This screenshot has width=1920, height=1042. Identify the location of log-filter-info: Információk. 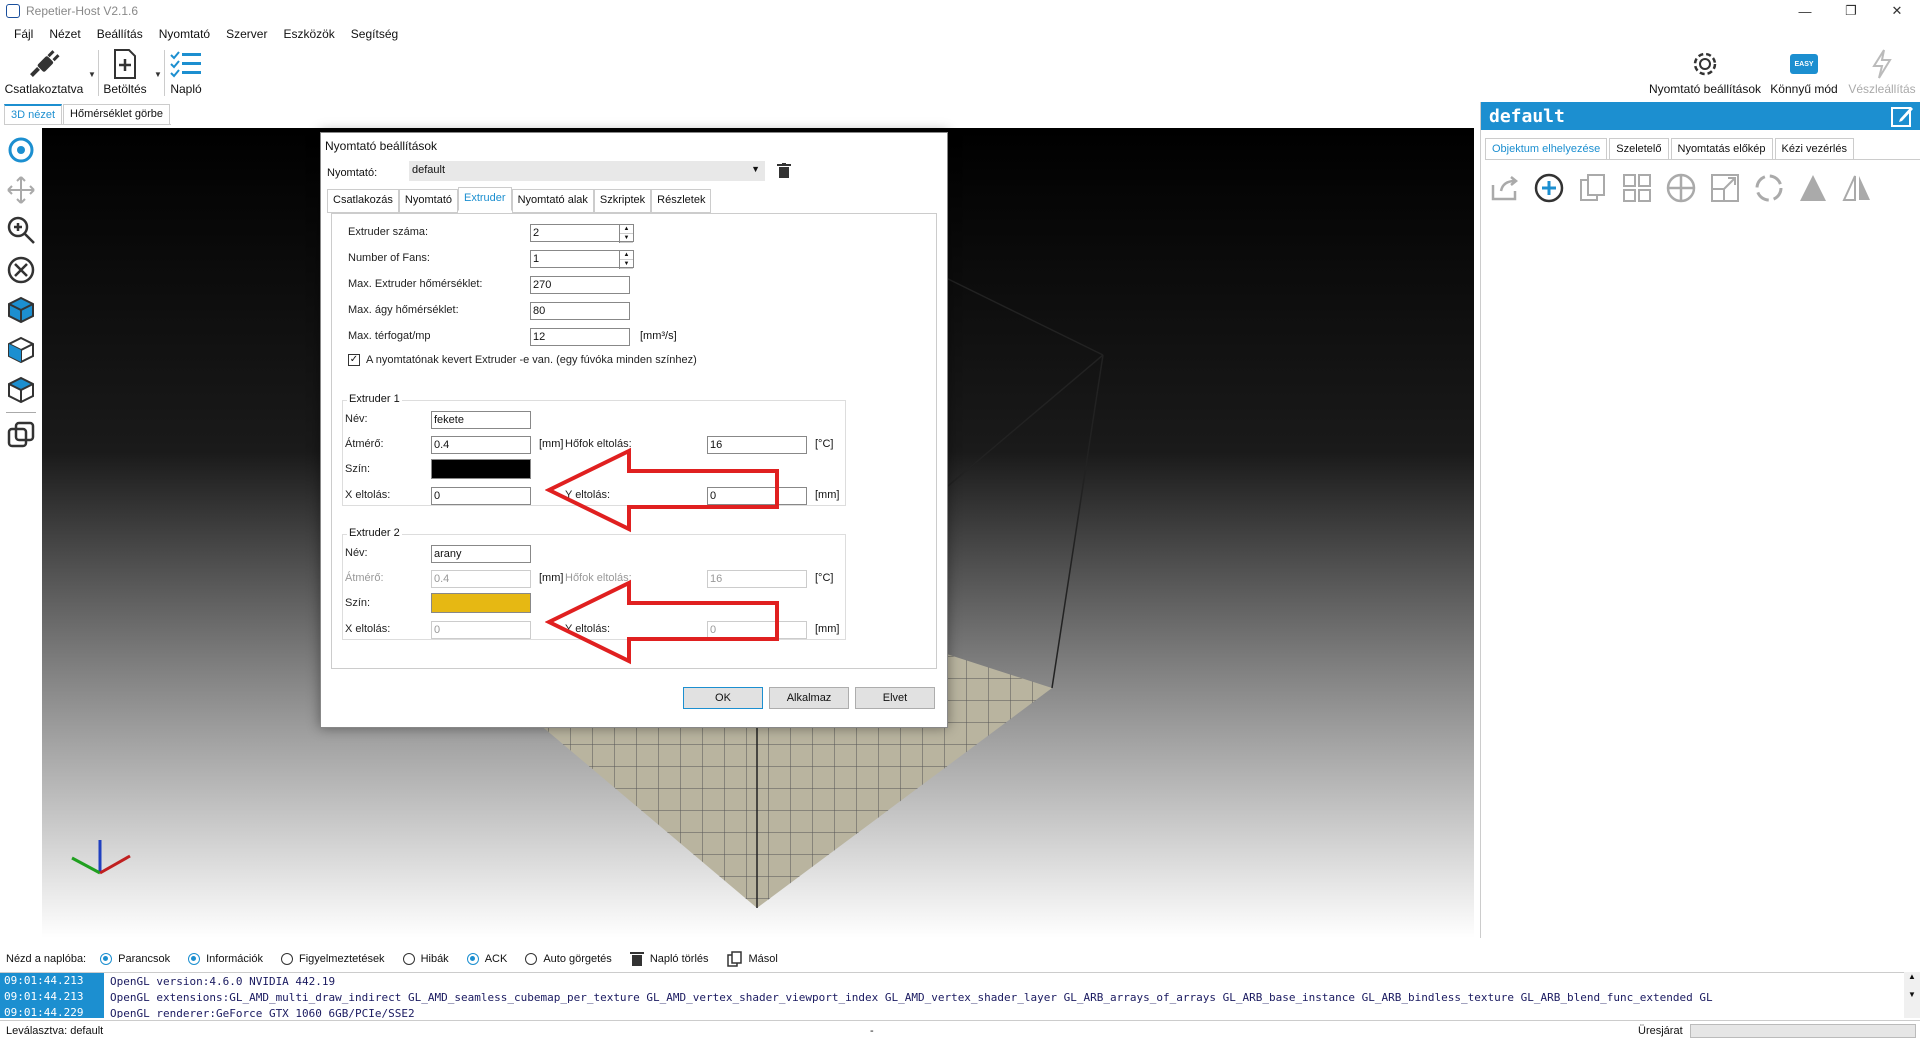
(225, 959).